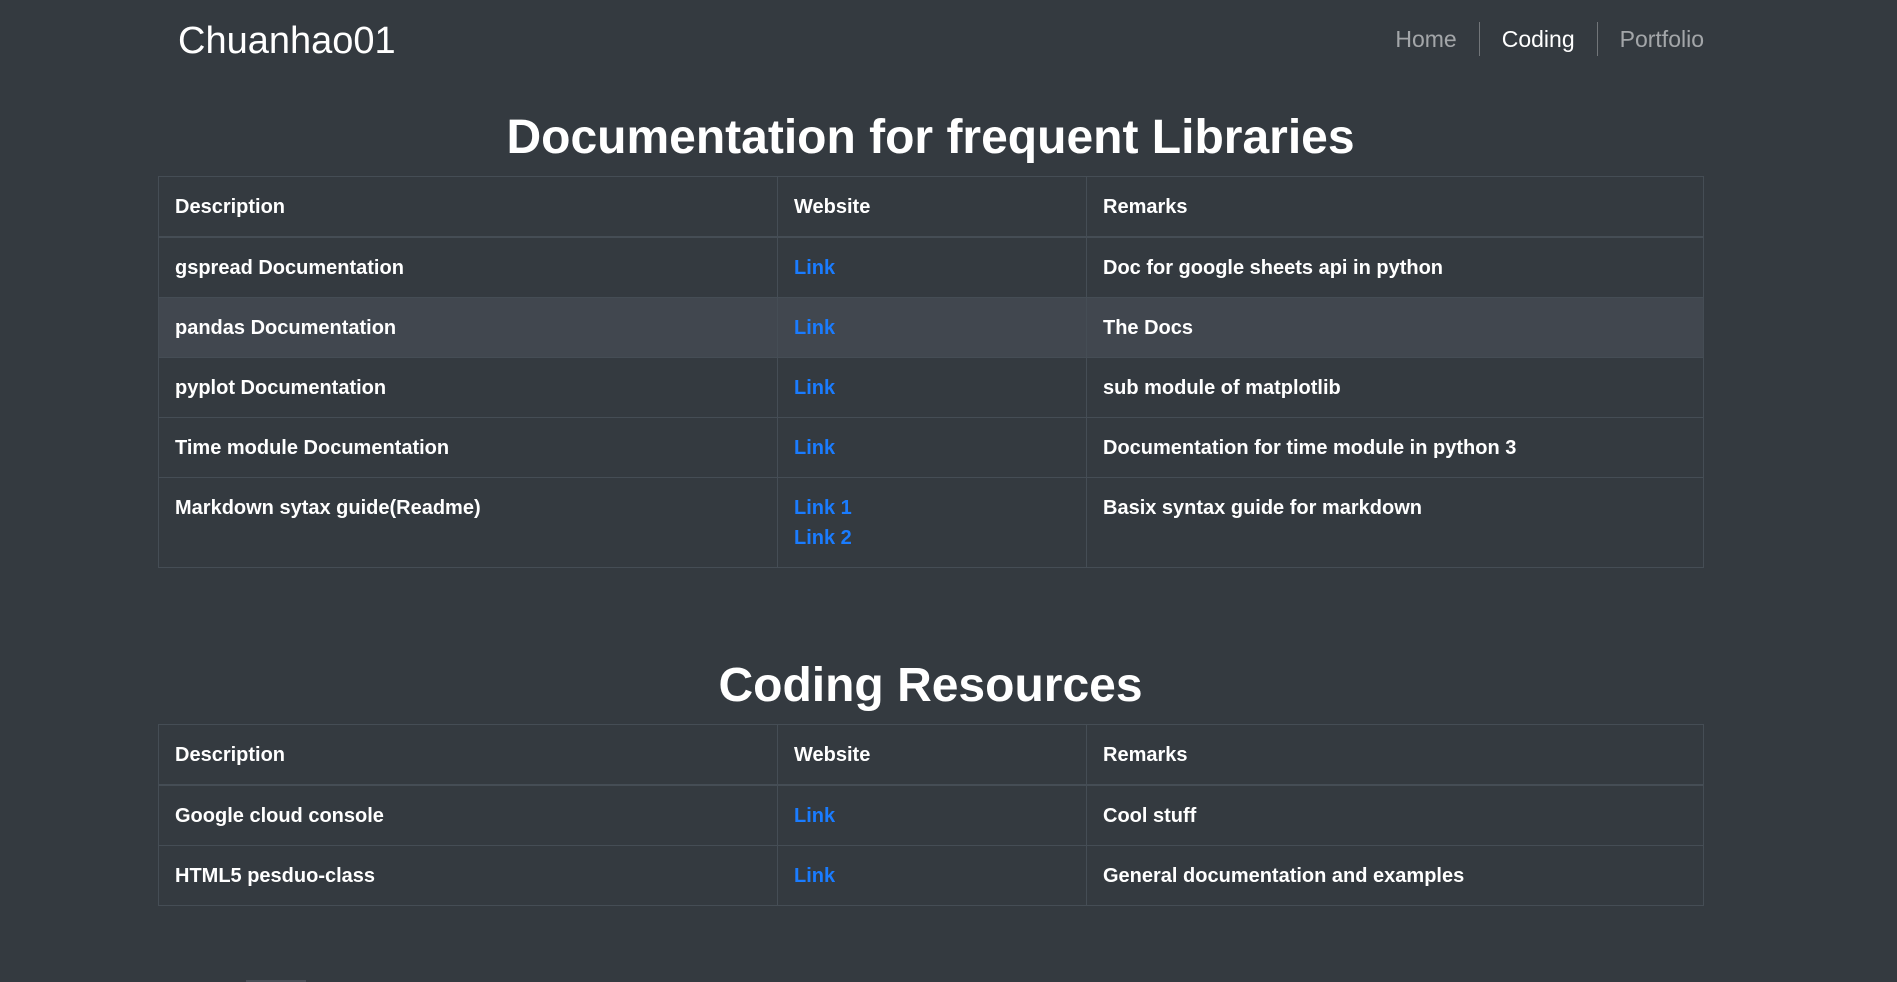 This screenshot has width=1897, height=982. Describe the element at coordinates (468, 875) in the screenshot. I see `row-description: HTML5 pesduo-class` at that location.